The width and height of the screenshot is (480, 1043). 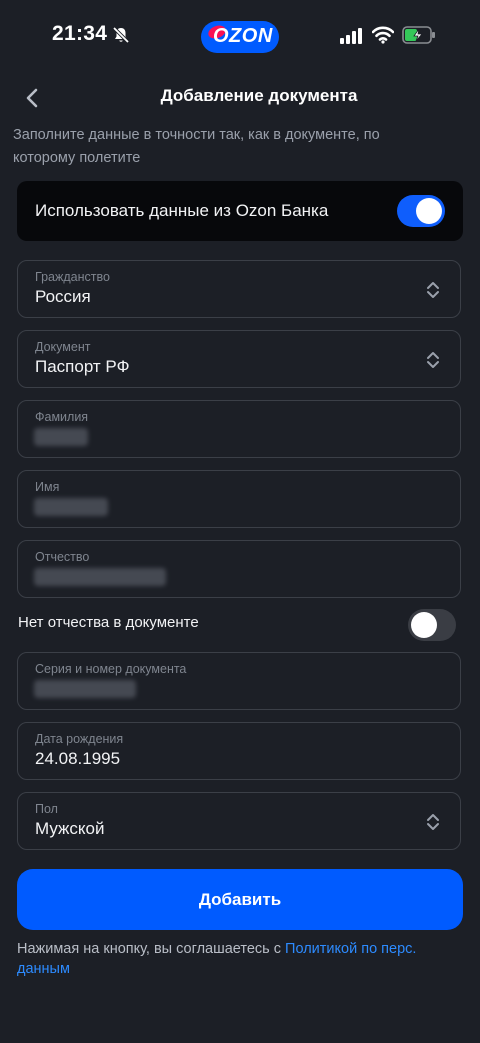 I want to click on birth-date-field: Дата рождения 24.08.1995, so click(x=239, y=751).